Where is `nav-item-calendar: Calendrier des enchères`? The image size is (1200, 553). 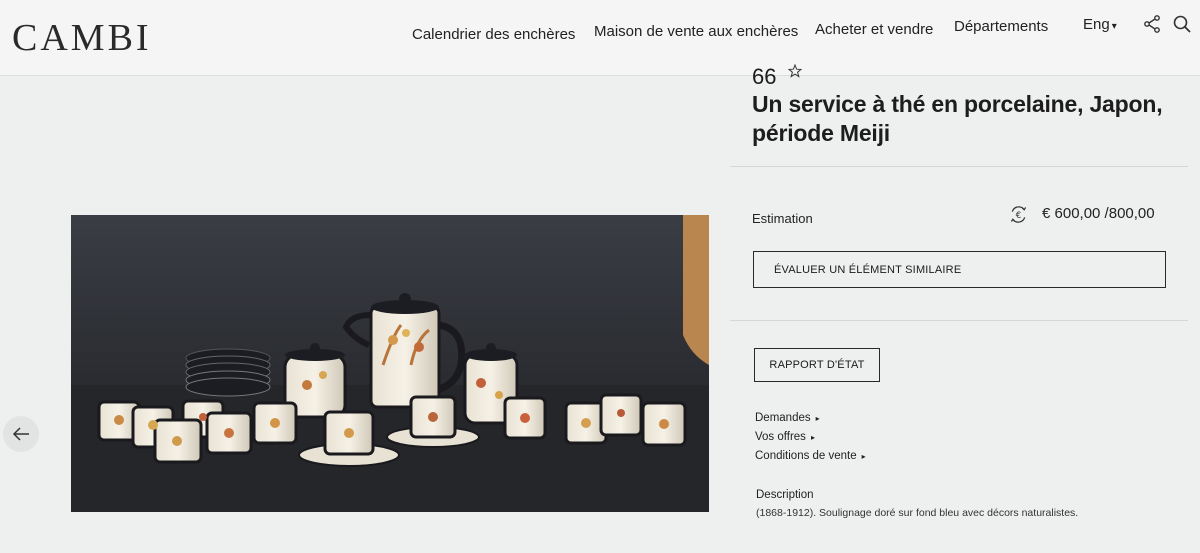
nav-item-calendar: Calendrier des enchères is located at coordinates (493, 34).